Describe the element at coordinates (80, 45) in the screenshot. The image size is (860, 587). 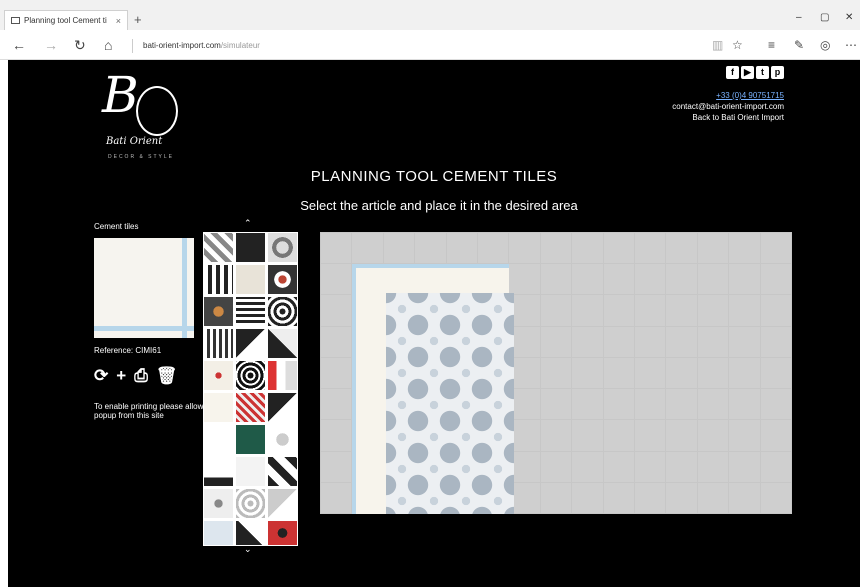
I see `refresh-icon: ↻` at that location.